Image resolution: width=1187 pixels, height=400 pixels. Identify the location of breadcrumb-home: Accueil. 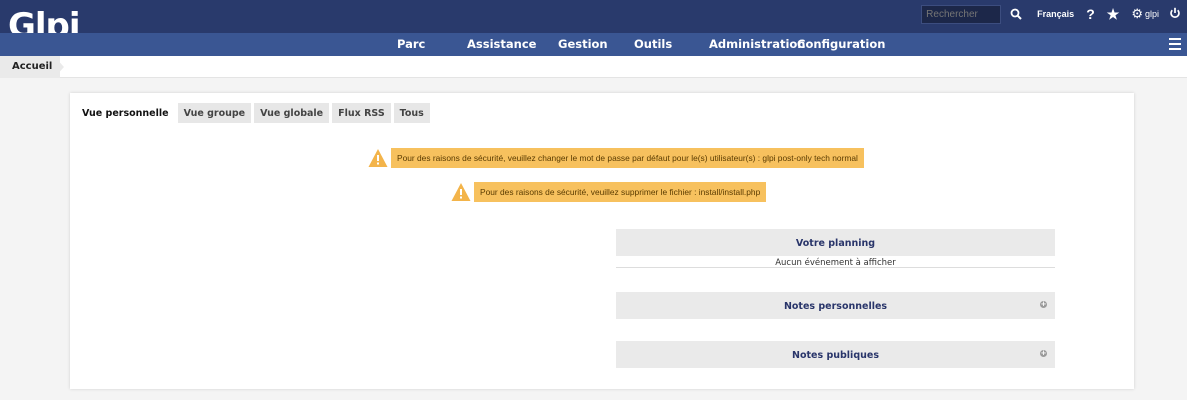
(30, 67).